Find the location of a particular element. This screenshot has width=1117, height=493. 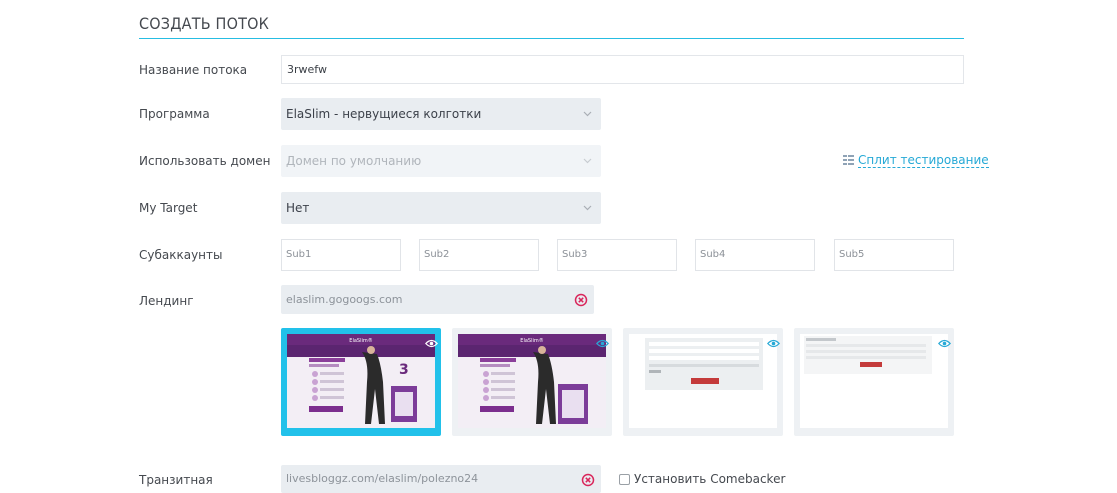

landing-value: elaslim.gogoogs.com is located at coordinates (344, 299).